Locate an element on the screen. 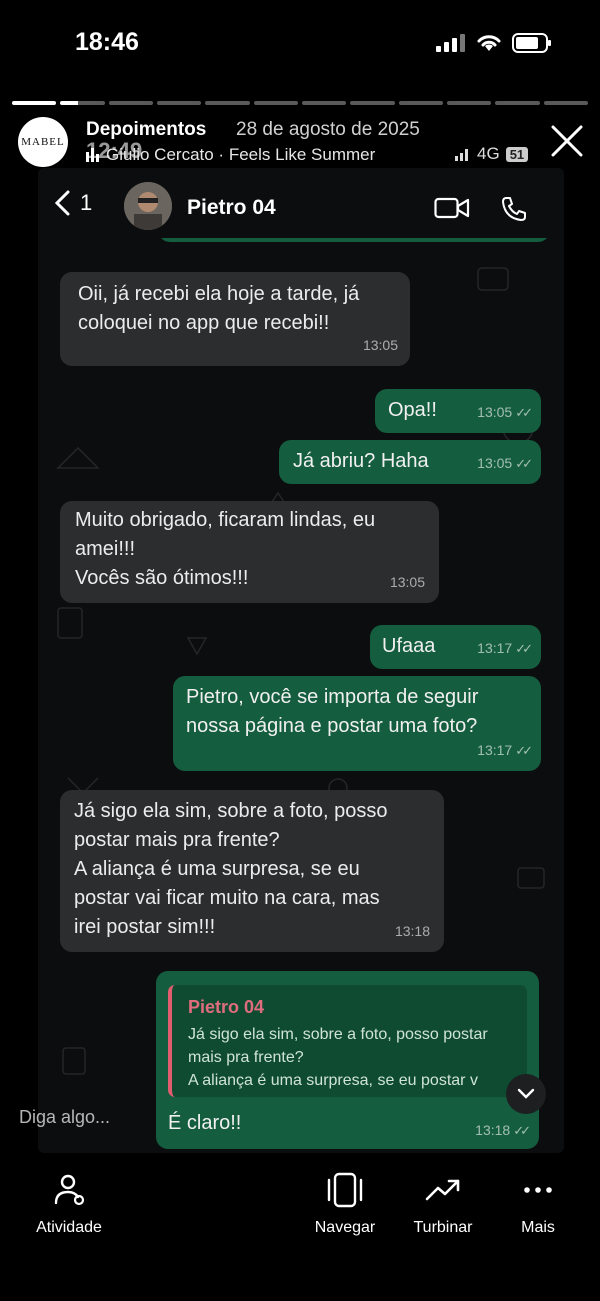  music-bars-icon is located at coordinates (92, 155).